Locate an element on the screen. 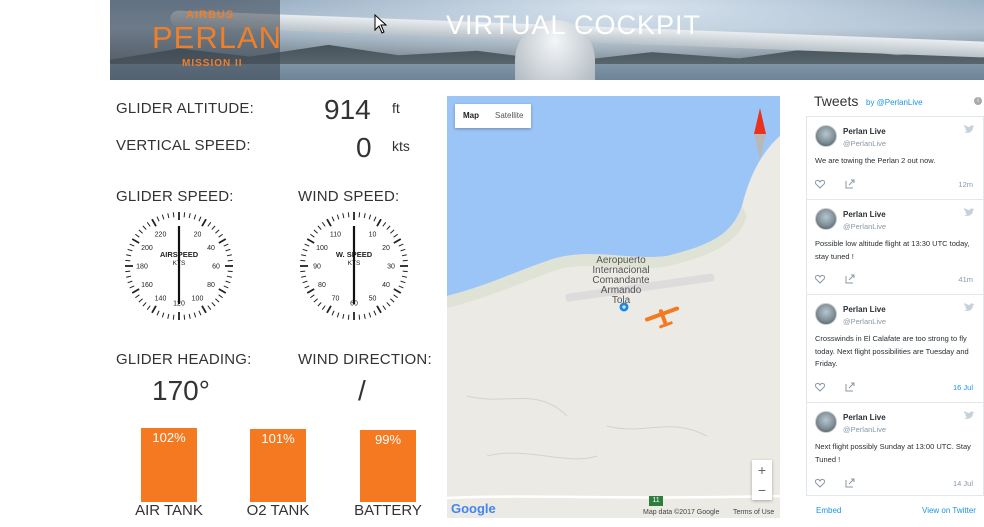  tweet-date: 12m is located at coordinates (965, 184).